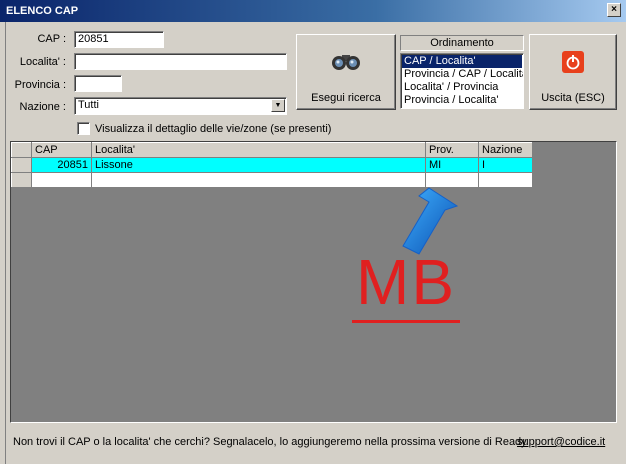 This screenshot has height=464, width=626. Describe the element at coordinates (258, 165) in the screenshot. I see `cell-localita: Lissone` at that location.